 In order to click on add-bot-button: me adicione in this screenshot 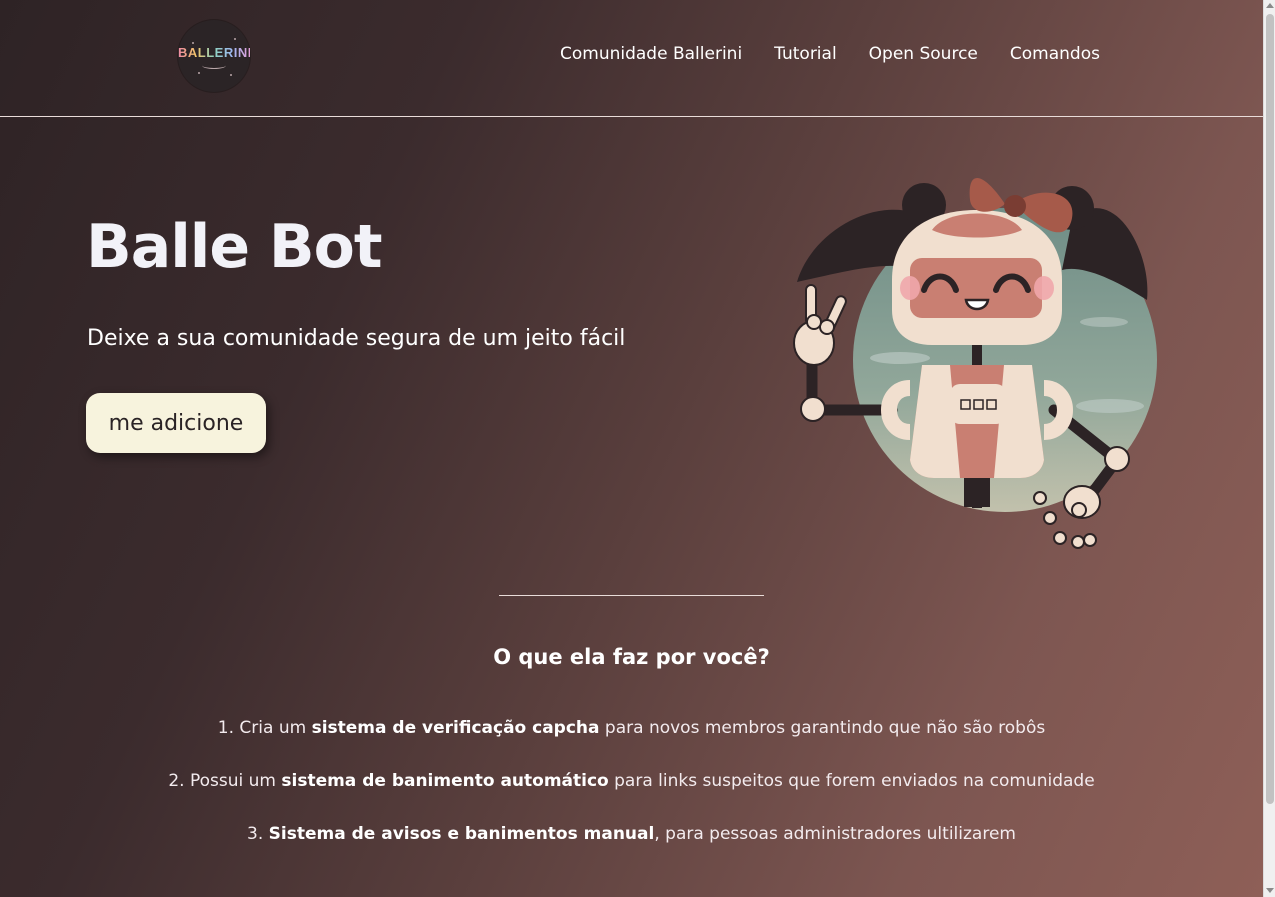, I will do `click(176, 423)`.